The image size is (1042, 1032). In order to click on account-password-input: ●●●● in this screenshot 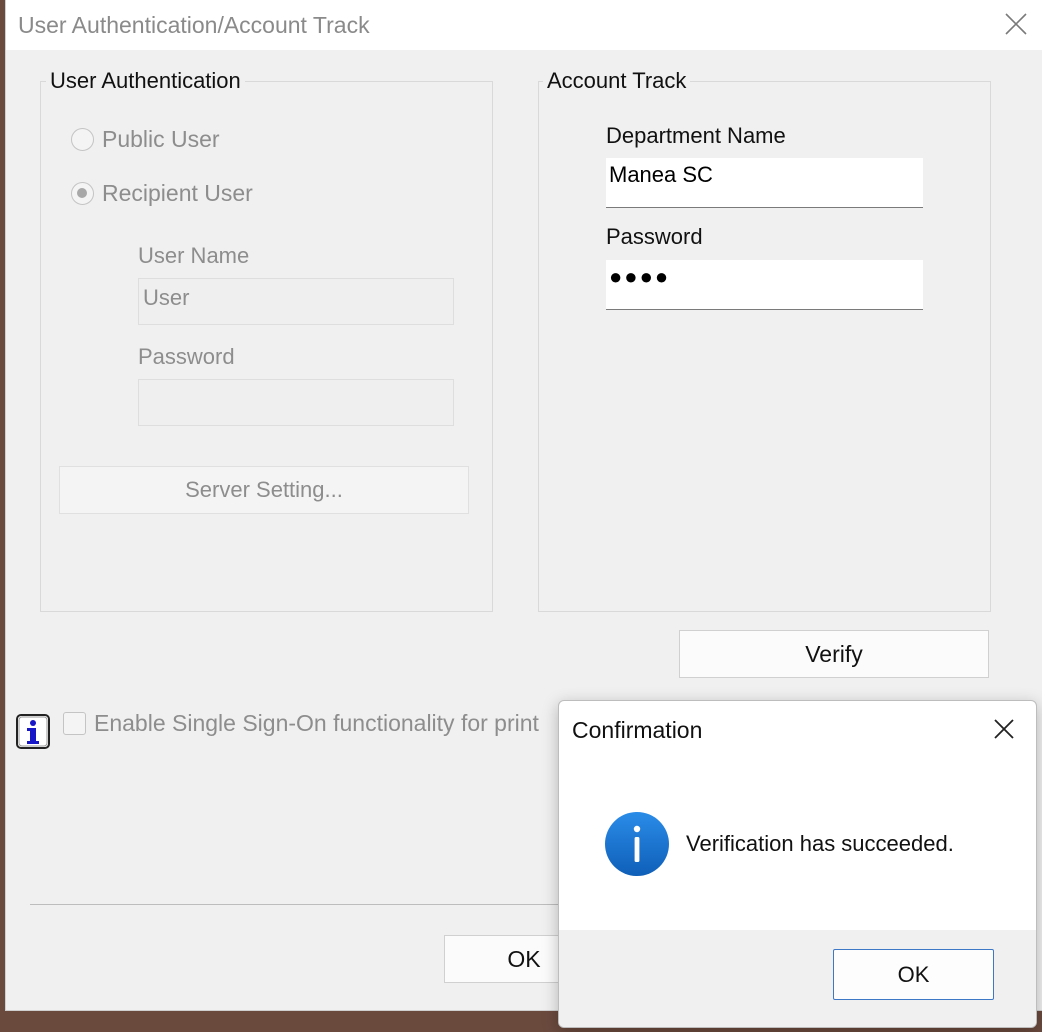, I will do `click(764, 285)`.